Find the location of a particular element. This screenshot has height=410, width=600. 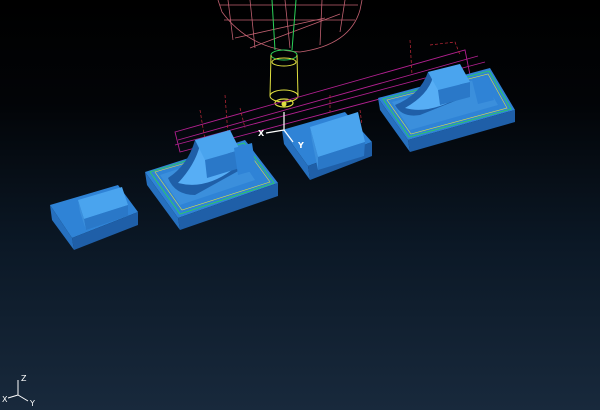

orientation-triad: Z X Y is located at coordinates (18, 391).